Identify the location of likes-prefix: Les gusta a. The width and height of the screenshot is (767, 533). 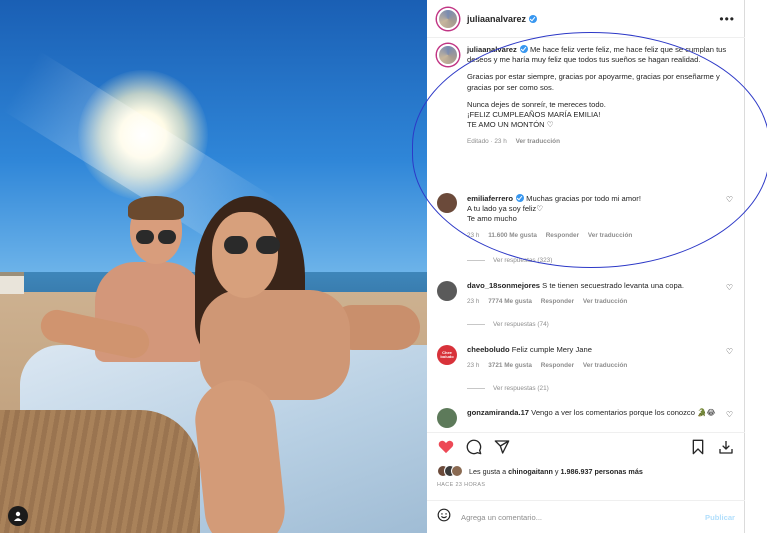
(488, 471).